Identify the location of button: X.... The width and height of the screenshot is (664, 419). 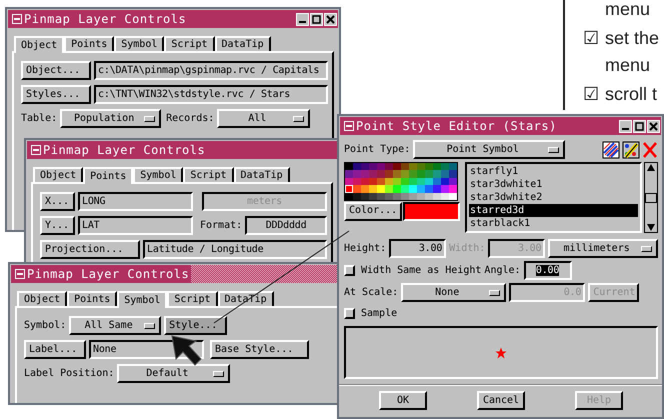
(57, 201).